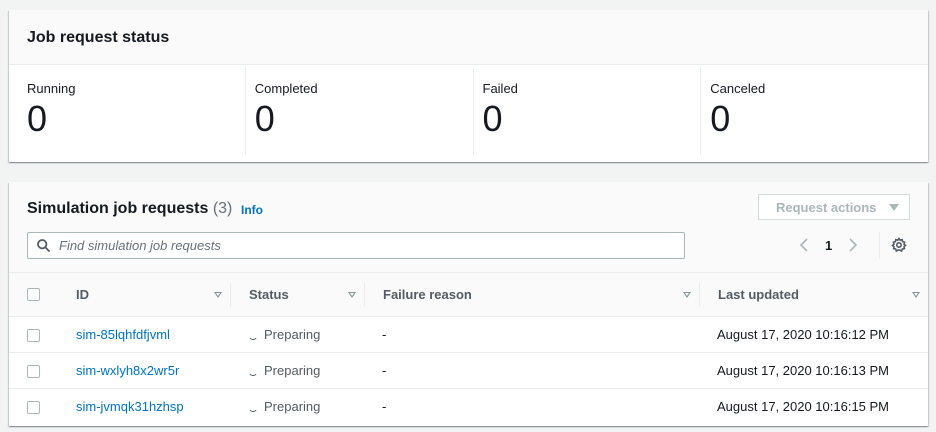 The image size is (936, 432). I want to click on column-label: ID, so click(82, 294).